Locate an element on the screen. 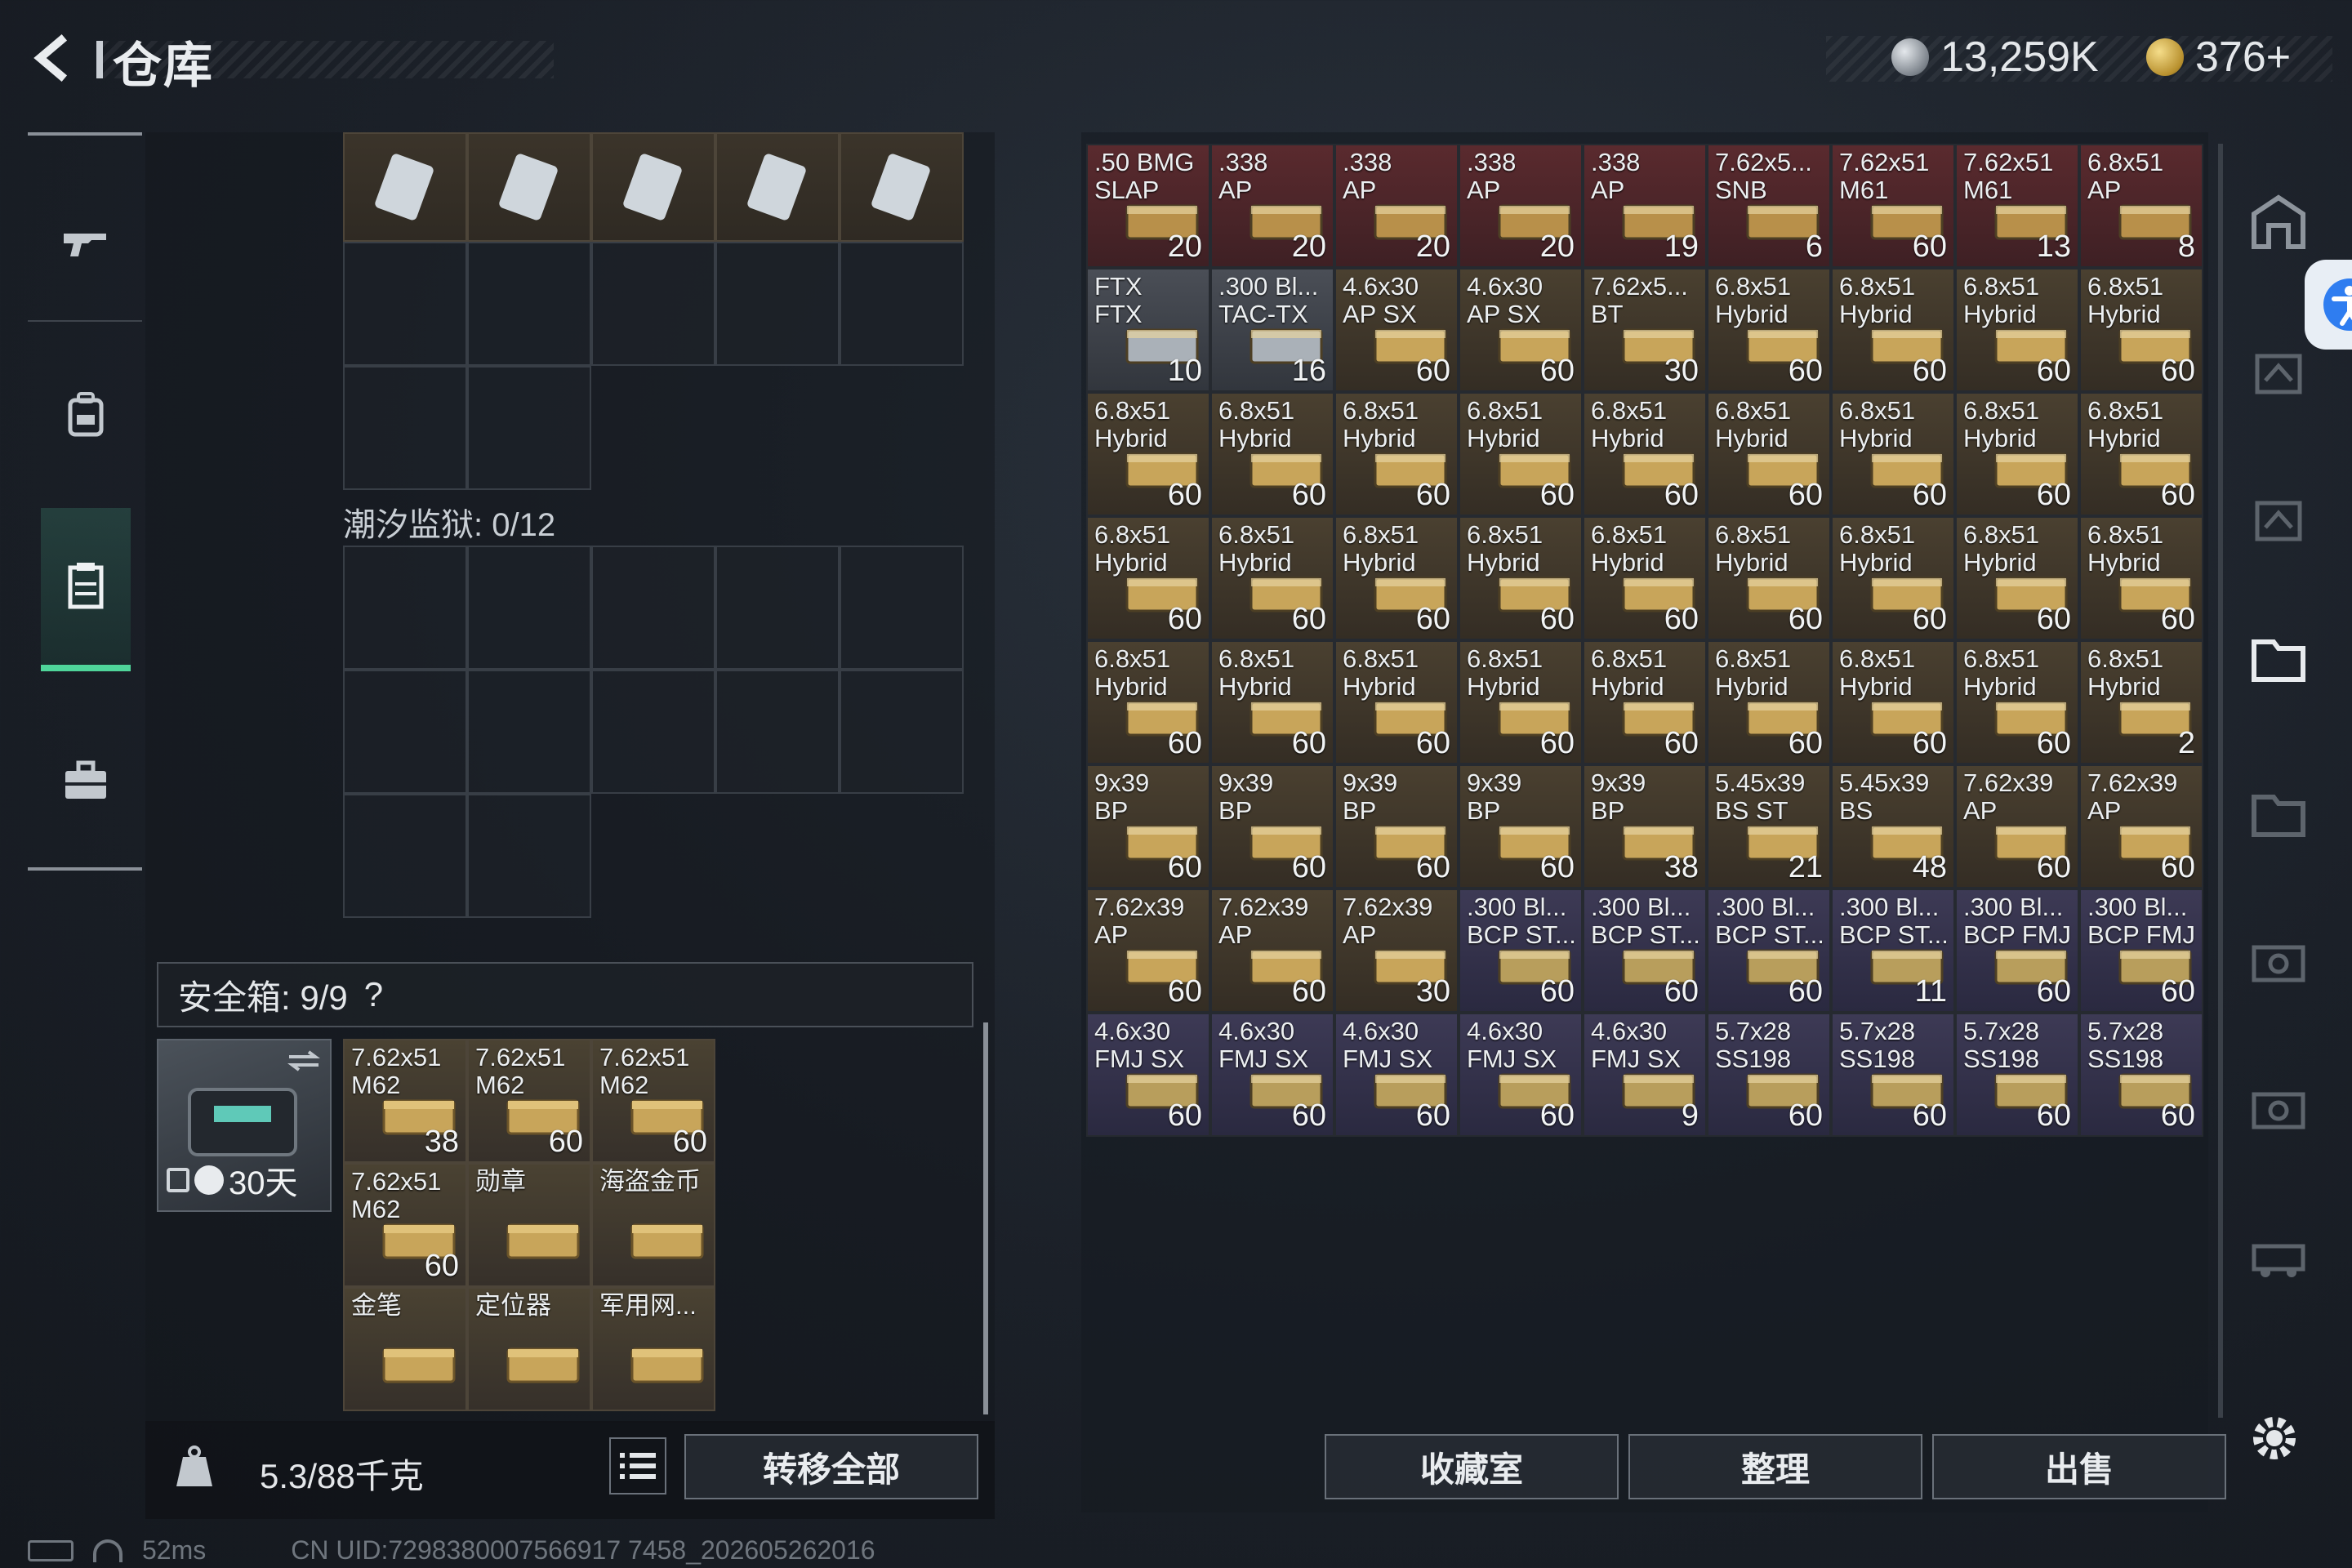 This screenshot has height=1568, width=2352. storage-item-slot: 5.45x39 BS 48 is located at coordinates (1893, 826).